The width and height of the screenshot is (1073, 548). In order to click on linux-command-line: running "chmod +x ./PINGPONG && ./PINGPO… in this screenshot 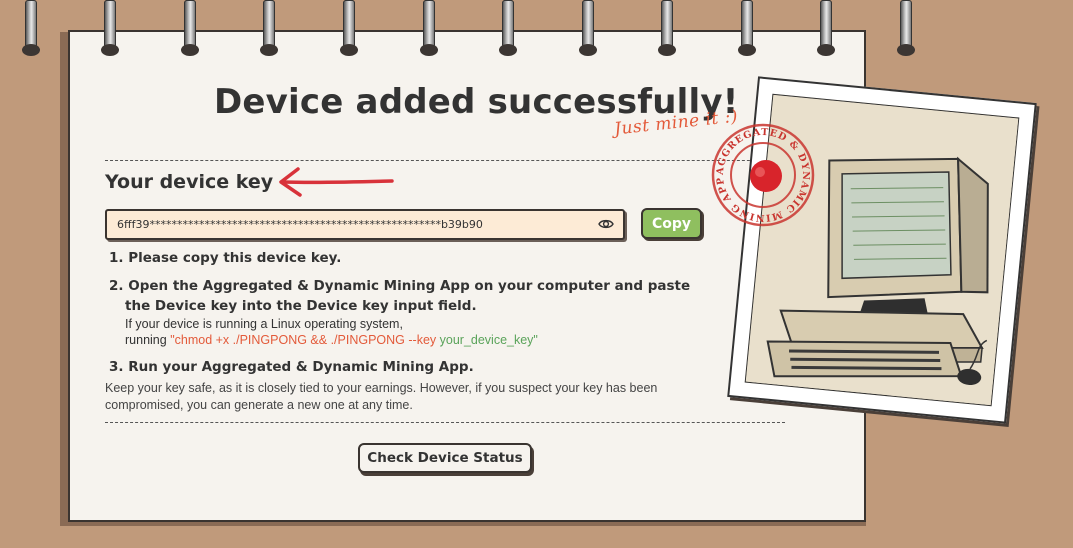, I will do `click(331, 340)`.